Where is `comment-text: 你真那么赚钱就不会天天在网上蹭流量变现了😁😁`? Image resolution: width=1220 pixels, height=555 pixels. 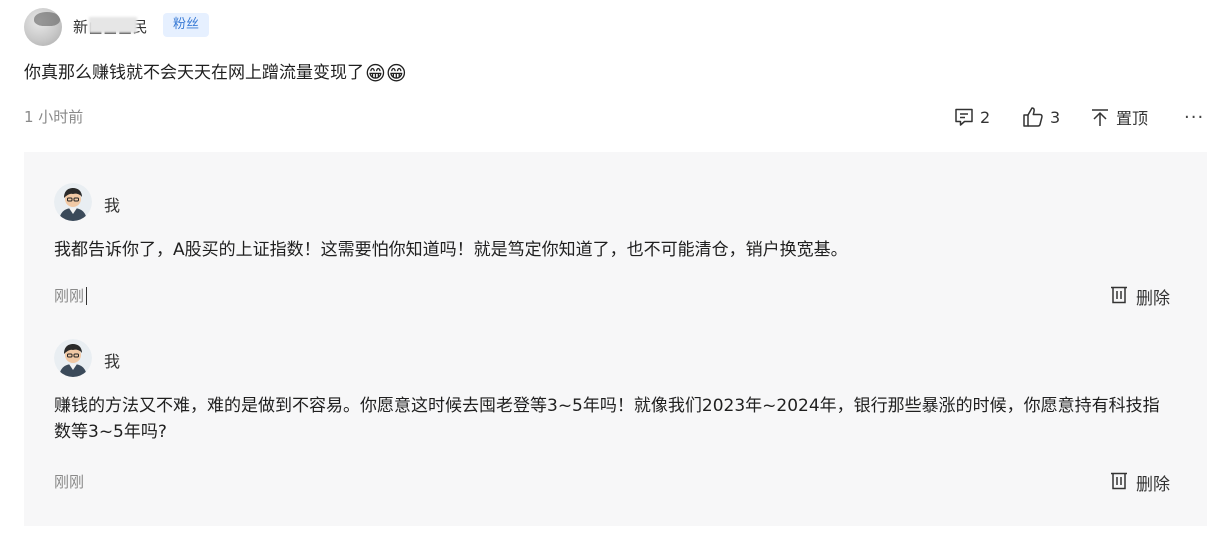 comment-text: 你真那么赚钱就不会天天在网上蹭流量变现了😁😁 is located at coordinates (215, 73).